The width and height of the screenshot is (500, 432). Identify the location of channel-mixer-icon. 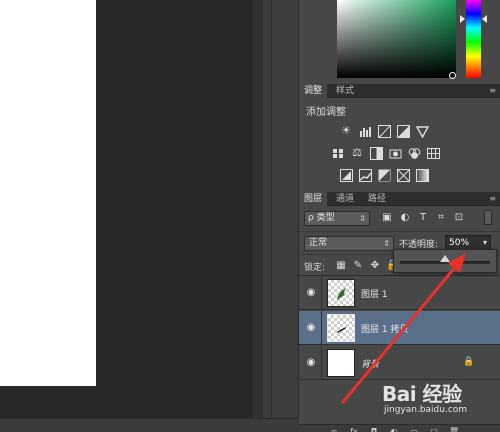
(414, 153).